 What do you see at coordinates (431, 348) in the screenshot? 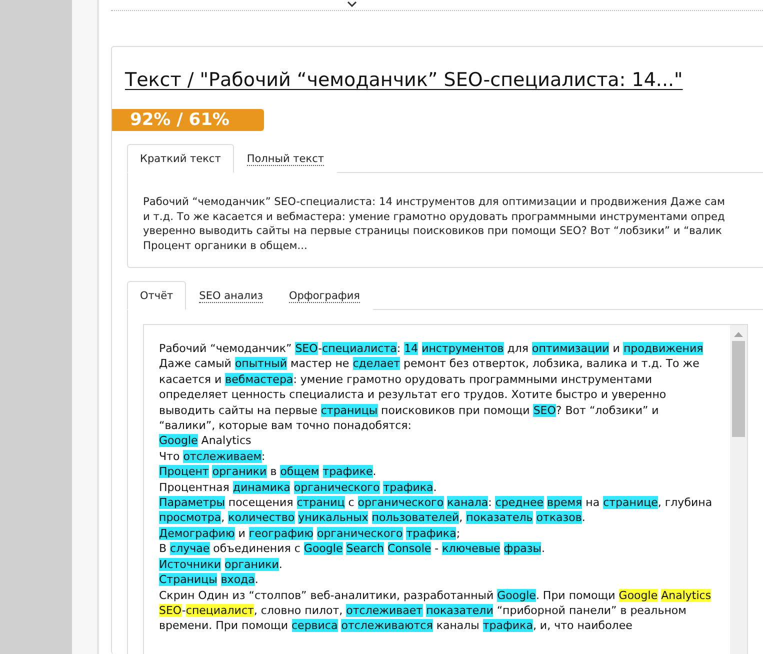
I see `report-paragraph: Рабочий “чемоданчик” SEO-специалиста: 14 инструментов для оптимизации и продвижения` at bounding box center [431, 348].